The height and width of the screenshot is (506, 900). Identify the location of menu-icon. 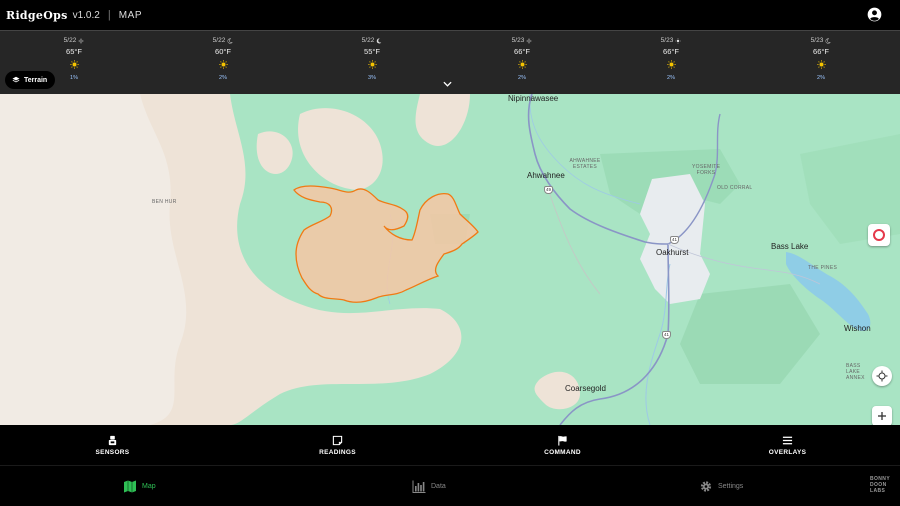
(787, 440).